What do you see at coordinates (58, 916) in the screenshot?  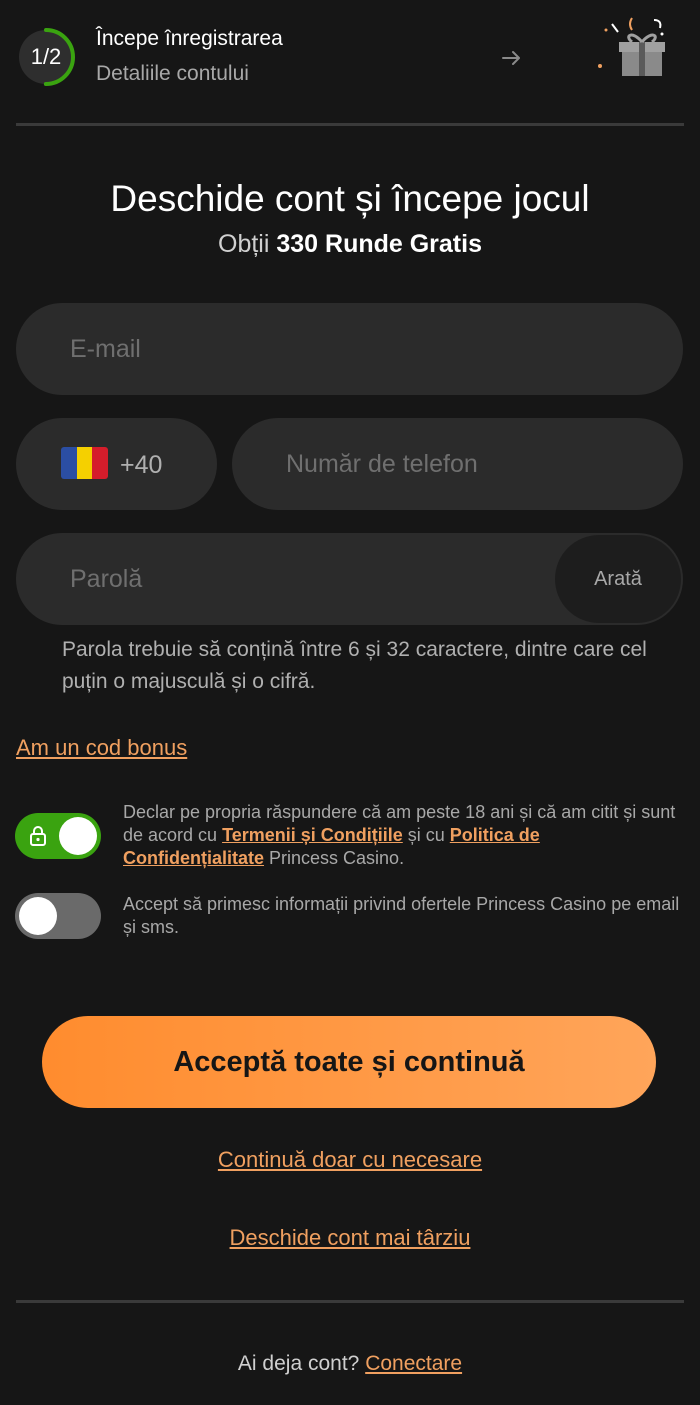 I see `marketing-toggle` at bounding box center [58, 916].